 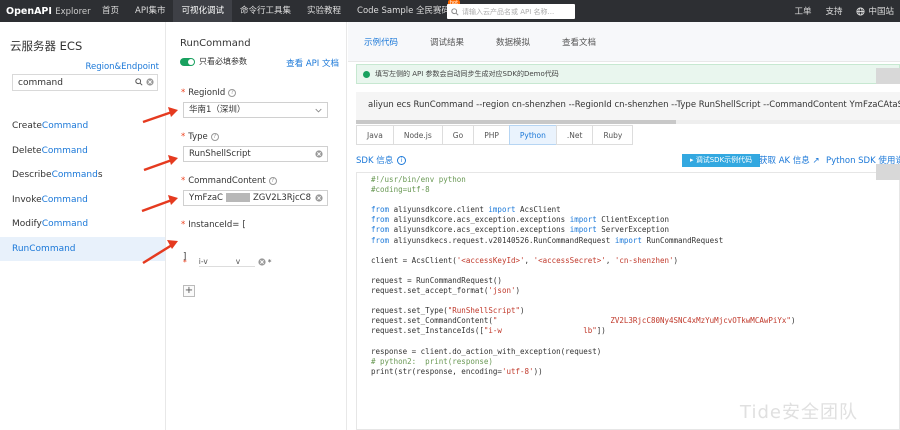 I want to click on nav-api-market: API集市, so click(x=150, y=11).